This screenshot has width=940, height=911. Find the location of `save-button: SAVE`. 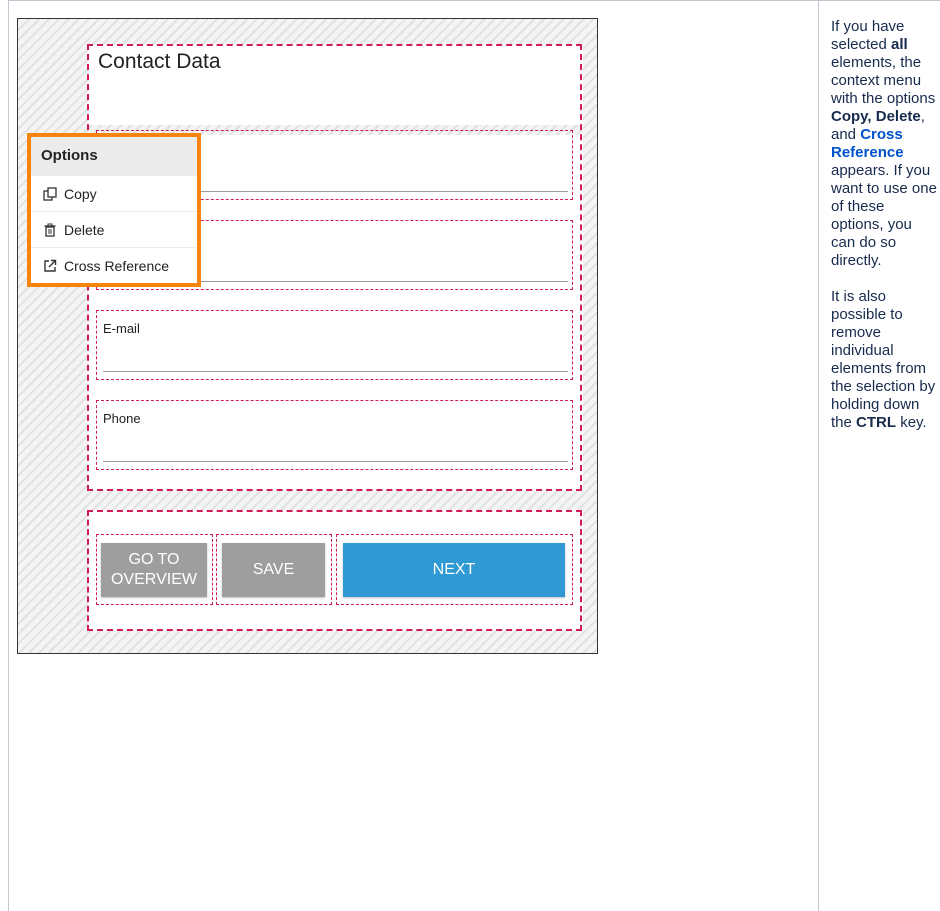

save-button: SAVE is located at coordinates (273, 570).